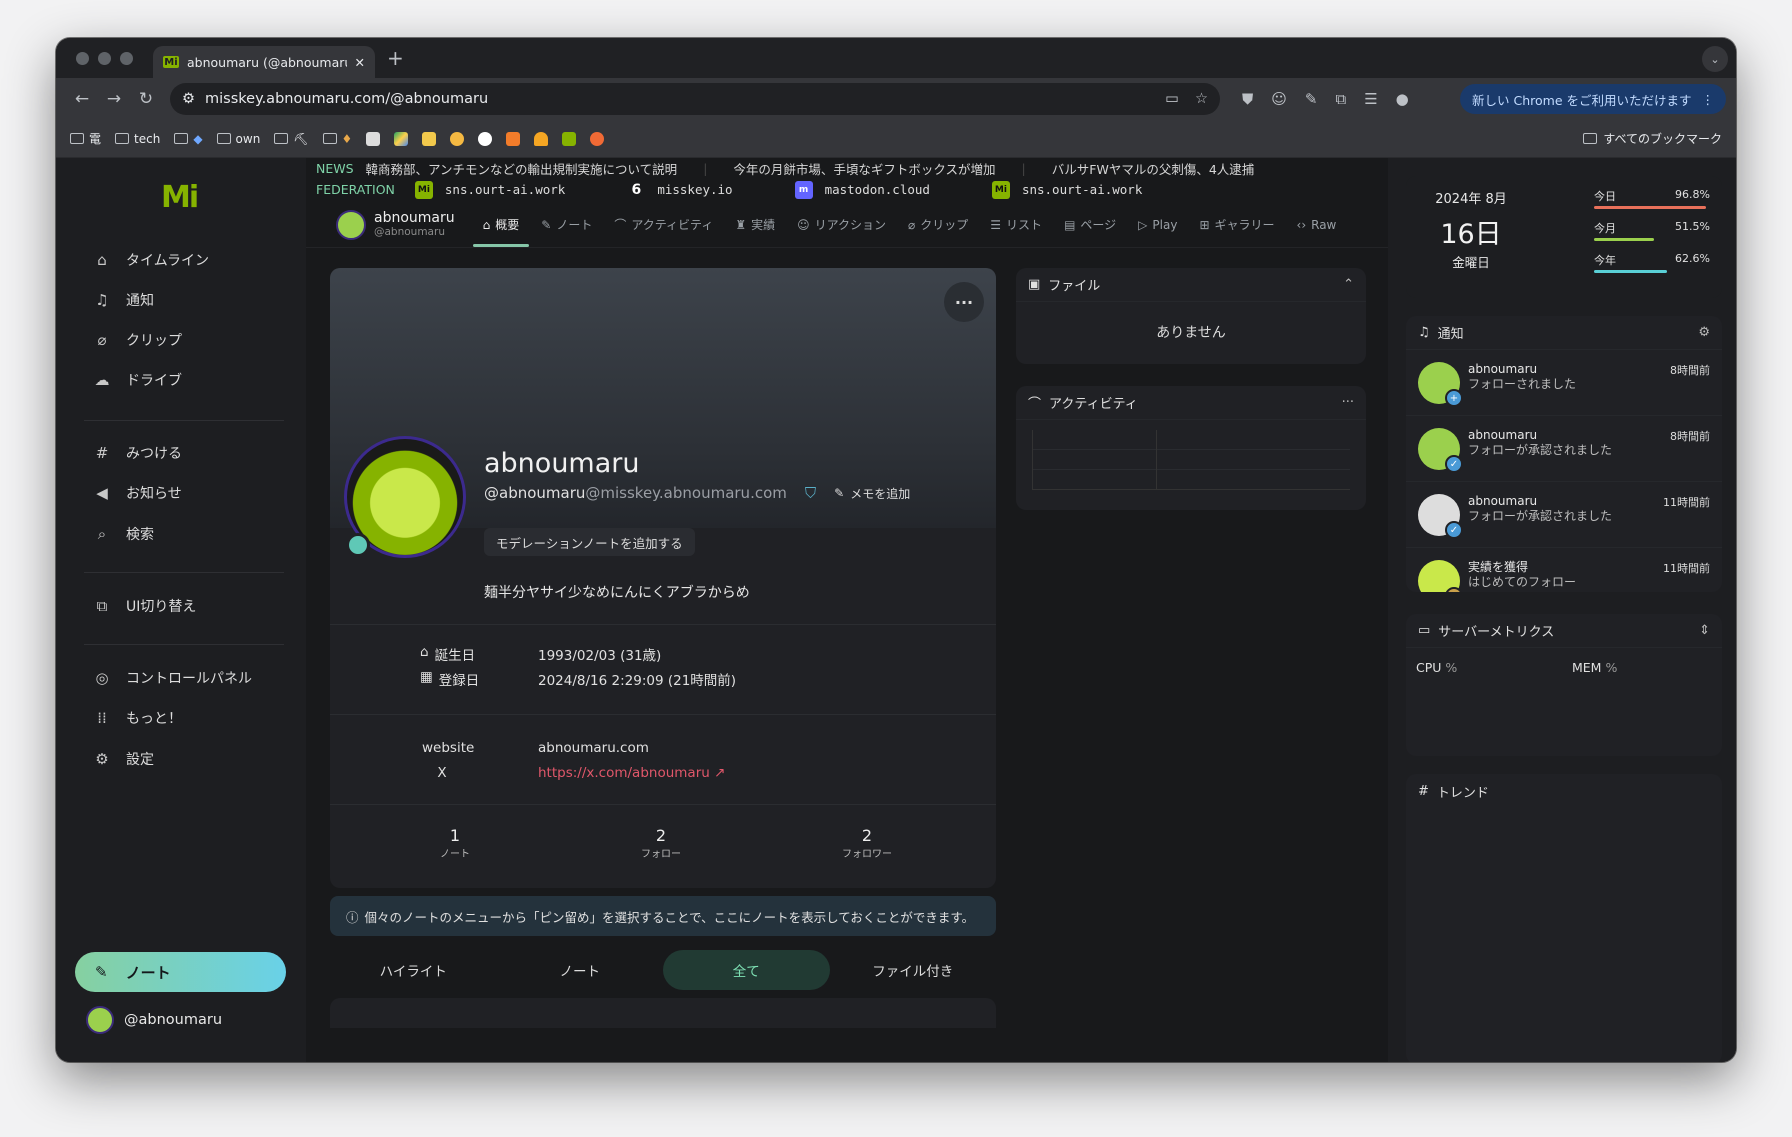 The height and width of the screenshot is (1137, 1792). Describe the element at coordinates (1348, 402) in the screenshot. I see `more-options-icon: ···` at that location.